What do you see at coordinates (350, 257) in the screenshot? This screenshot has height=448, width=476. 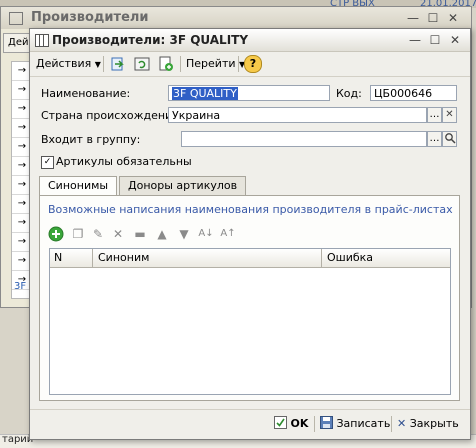 I see `column-header-error: Ошибка` at bounding box center [350, 257].